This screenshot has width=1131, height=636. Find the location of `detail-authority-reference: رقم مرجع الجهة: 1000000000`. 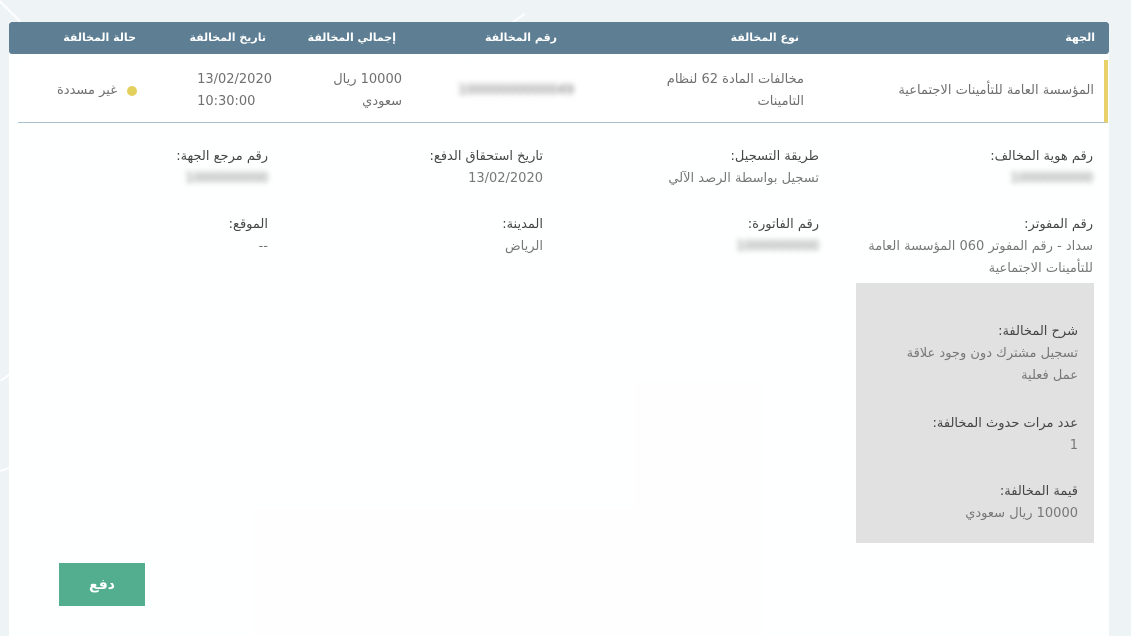

detail-authority-reference: رقم مرجع الجهة: 1000000000 is located at coordinates (222, 167).